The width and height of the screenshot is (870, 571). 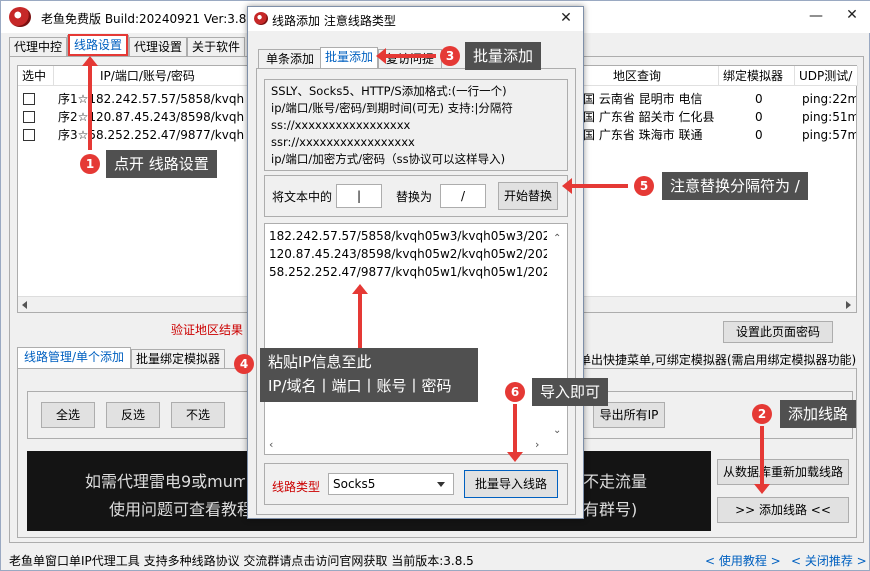 I want to click on arrow-5-head-icon, so click(x=567, y=186).